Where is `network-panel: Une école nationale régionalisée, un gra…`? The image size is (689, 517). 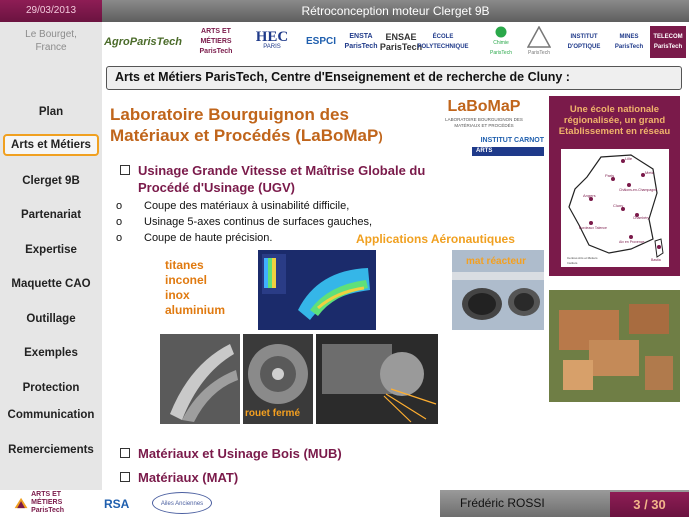 network-panel: Une école nationale régionalisée, un gra… is located at coordinates (614, 186).